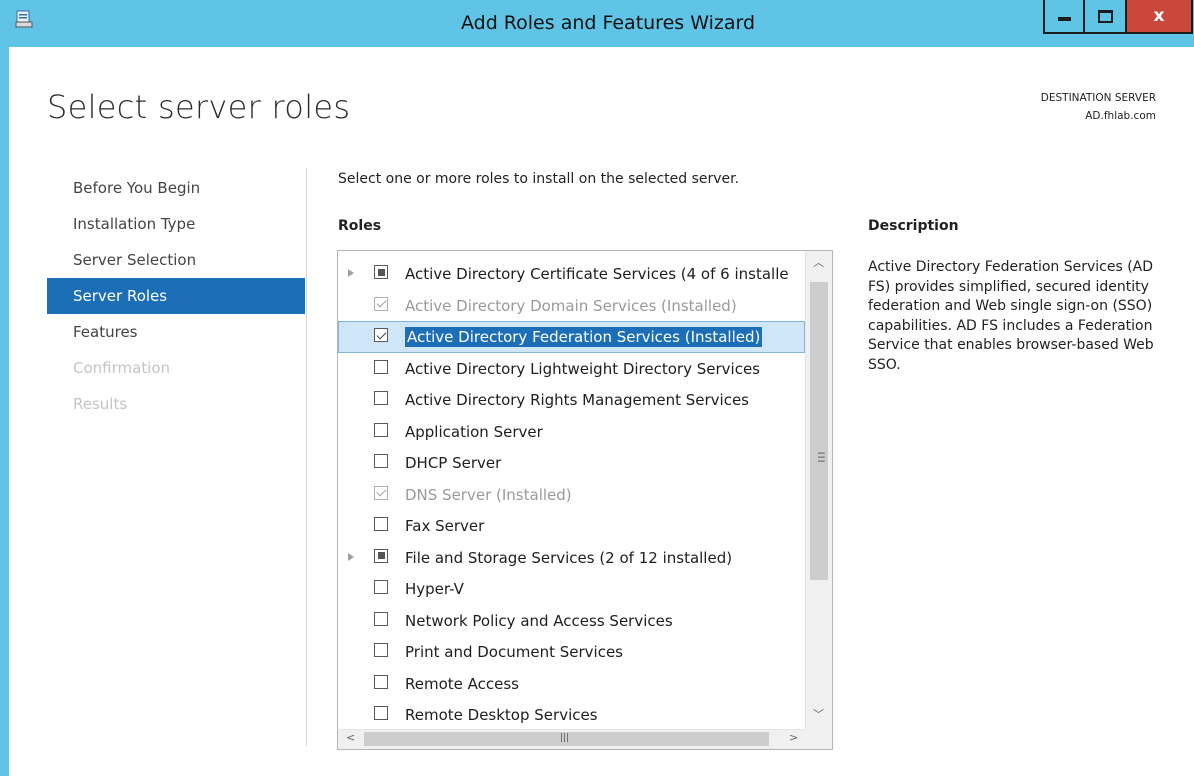 This screenshot has height=776, width=1194. Describe the element at coordinates (818, 739) in the screenshot. I see `scrollbar-corner` at that location.